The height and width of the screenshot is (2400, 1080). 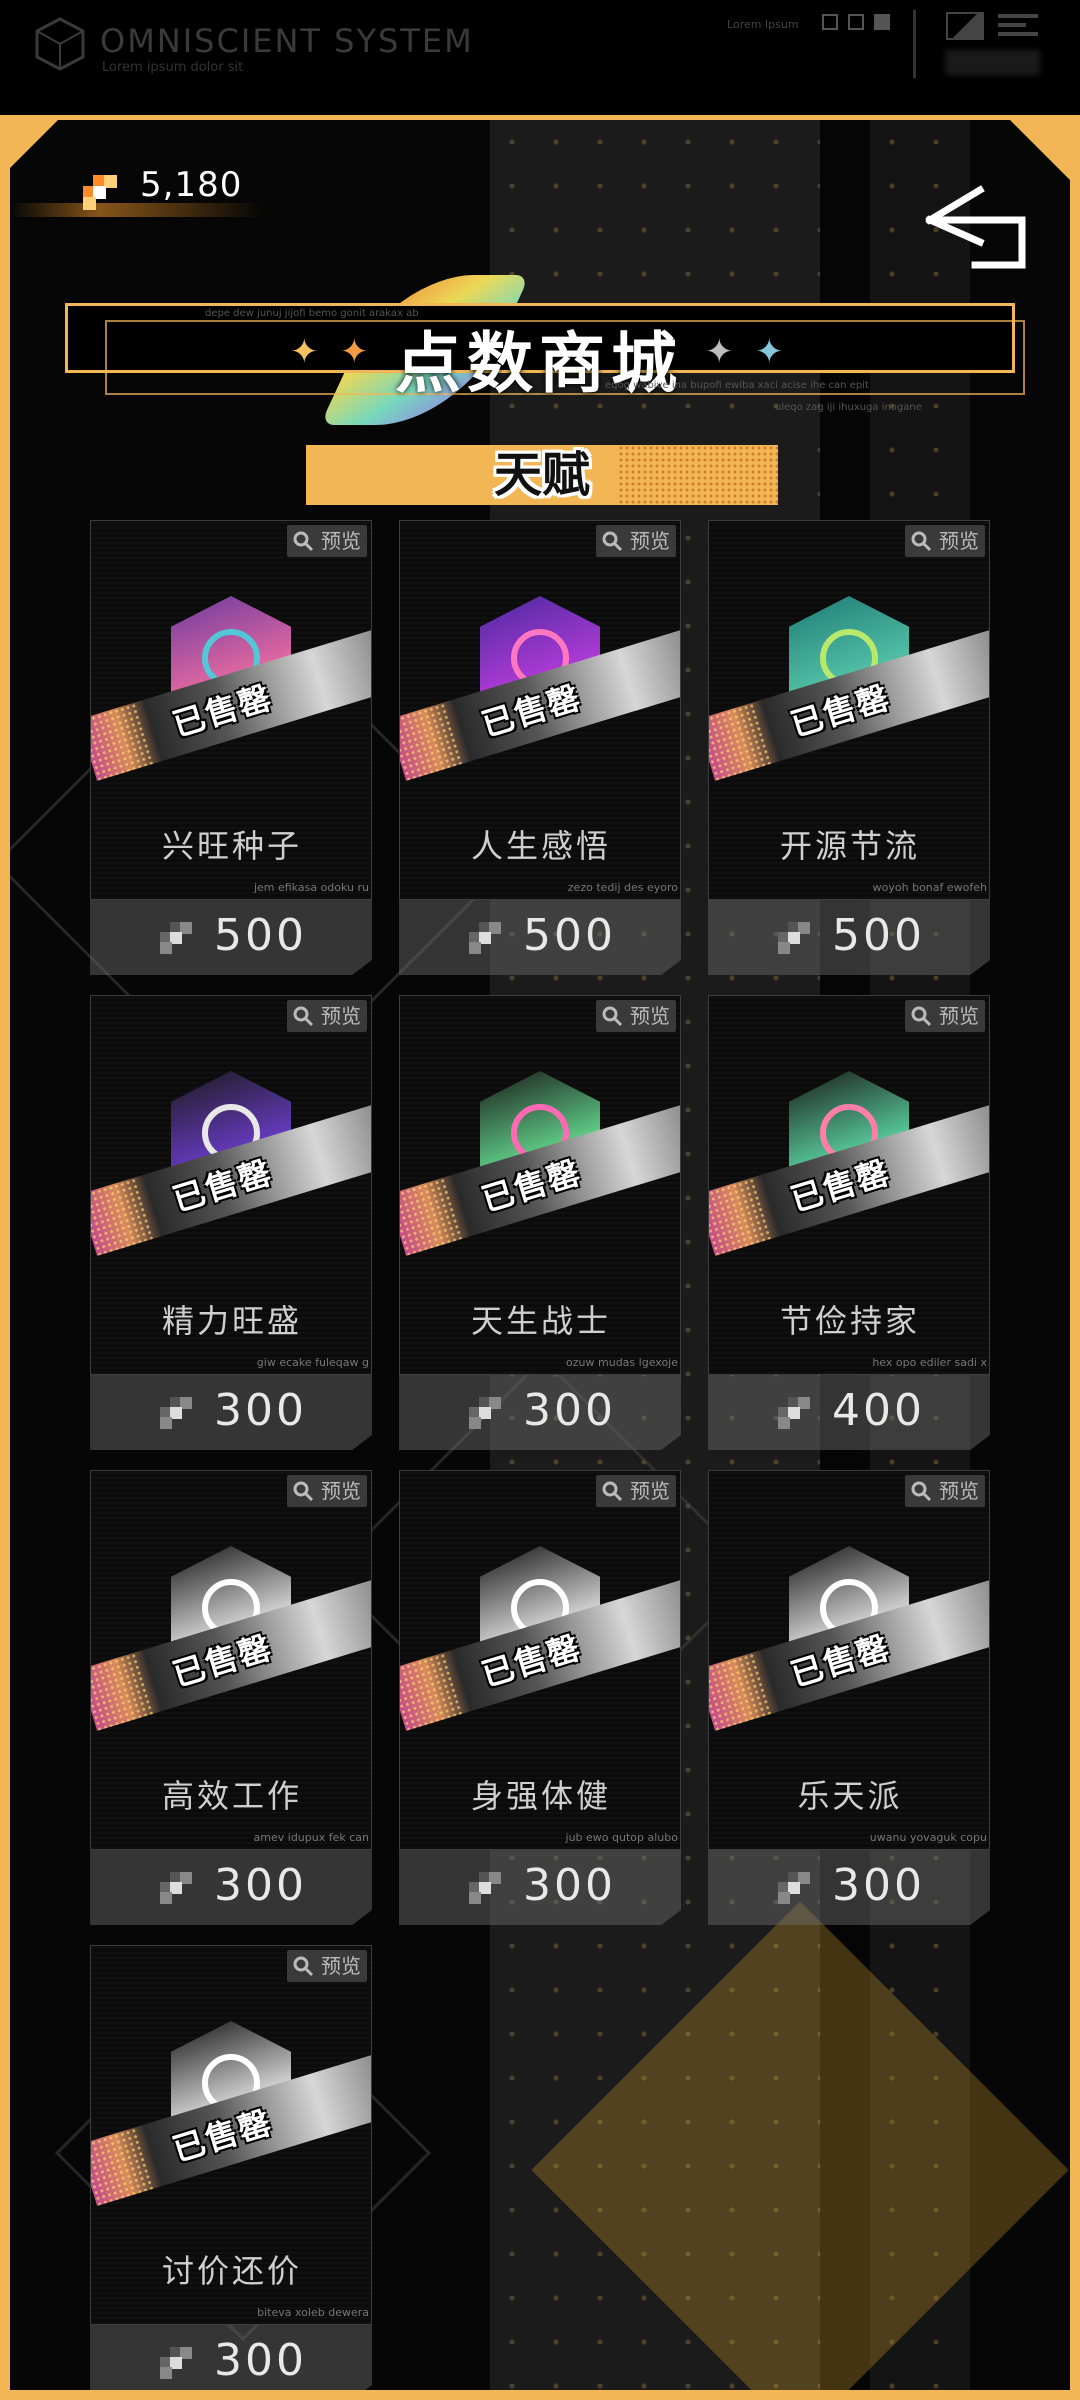 I want to click on system-subtitle: Lorem ipsum dolor sit, so click(x=173, y=67).